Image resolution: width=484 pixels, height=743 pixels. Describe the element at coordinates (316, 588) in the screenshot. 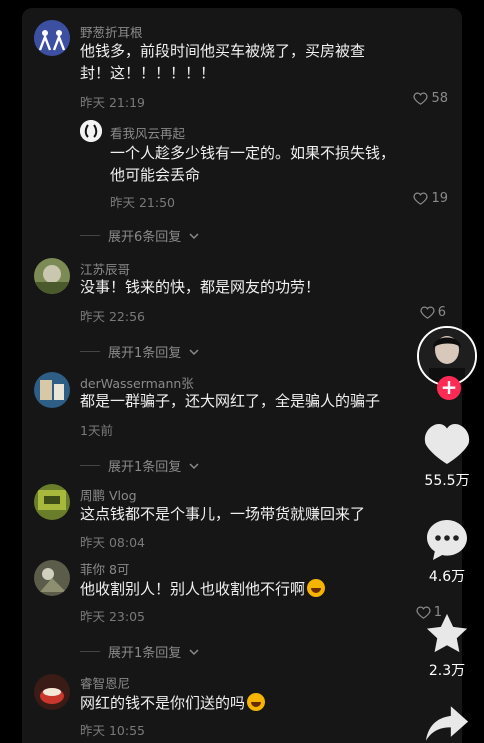

I see `laughing-emoji-icon` at that location.